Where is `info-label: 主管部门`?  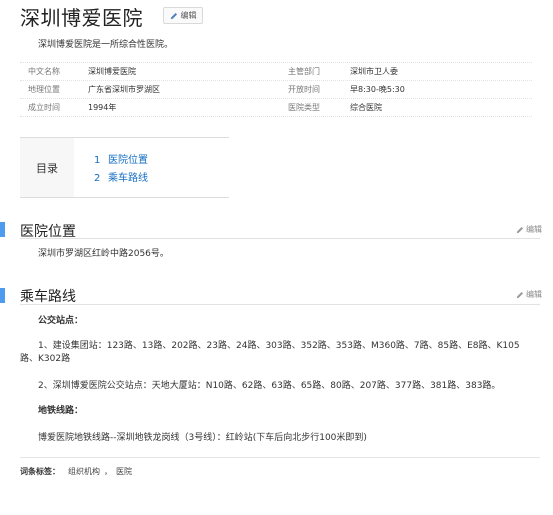
info-label: 主管部门 is located at coordinates (304, 71).